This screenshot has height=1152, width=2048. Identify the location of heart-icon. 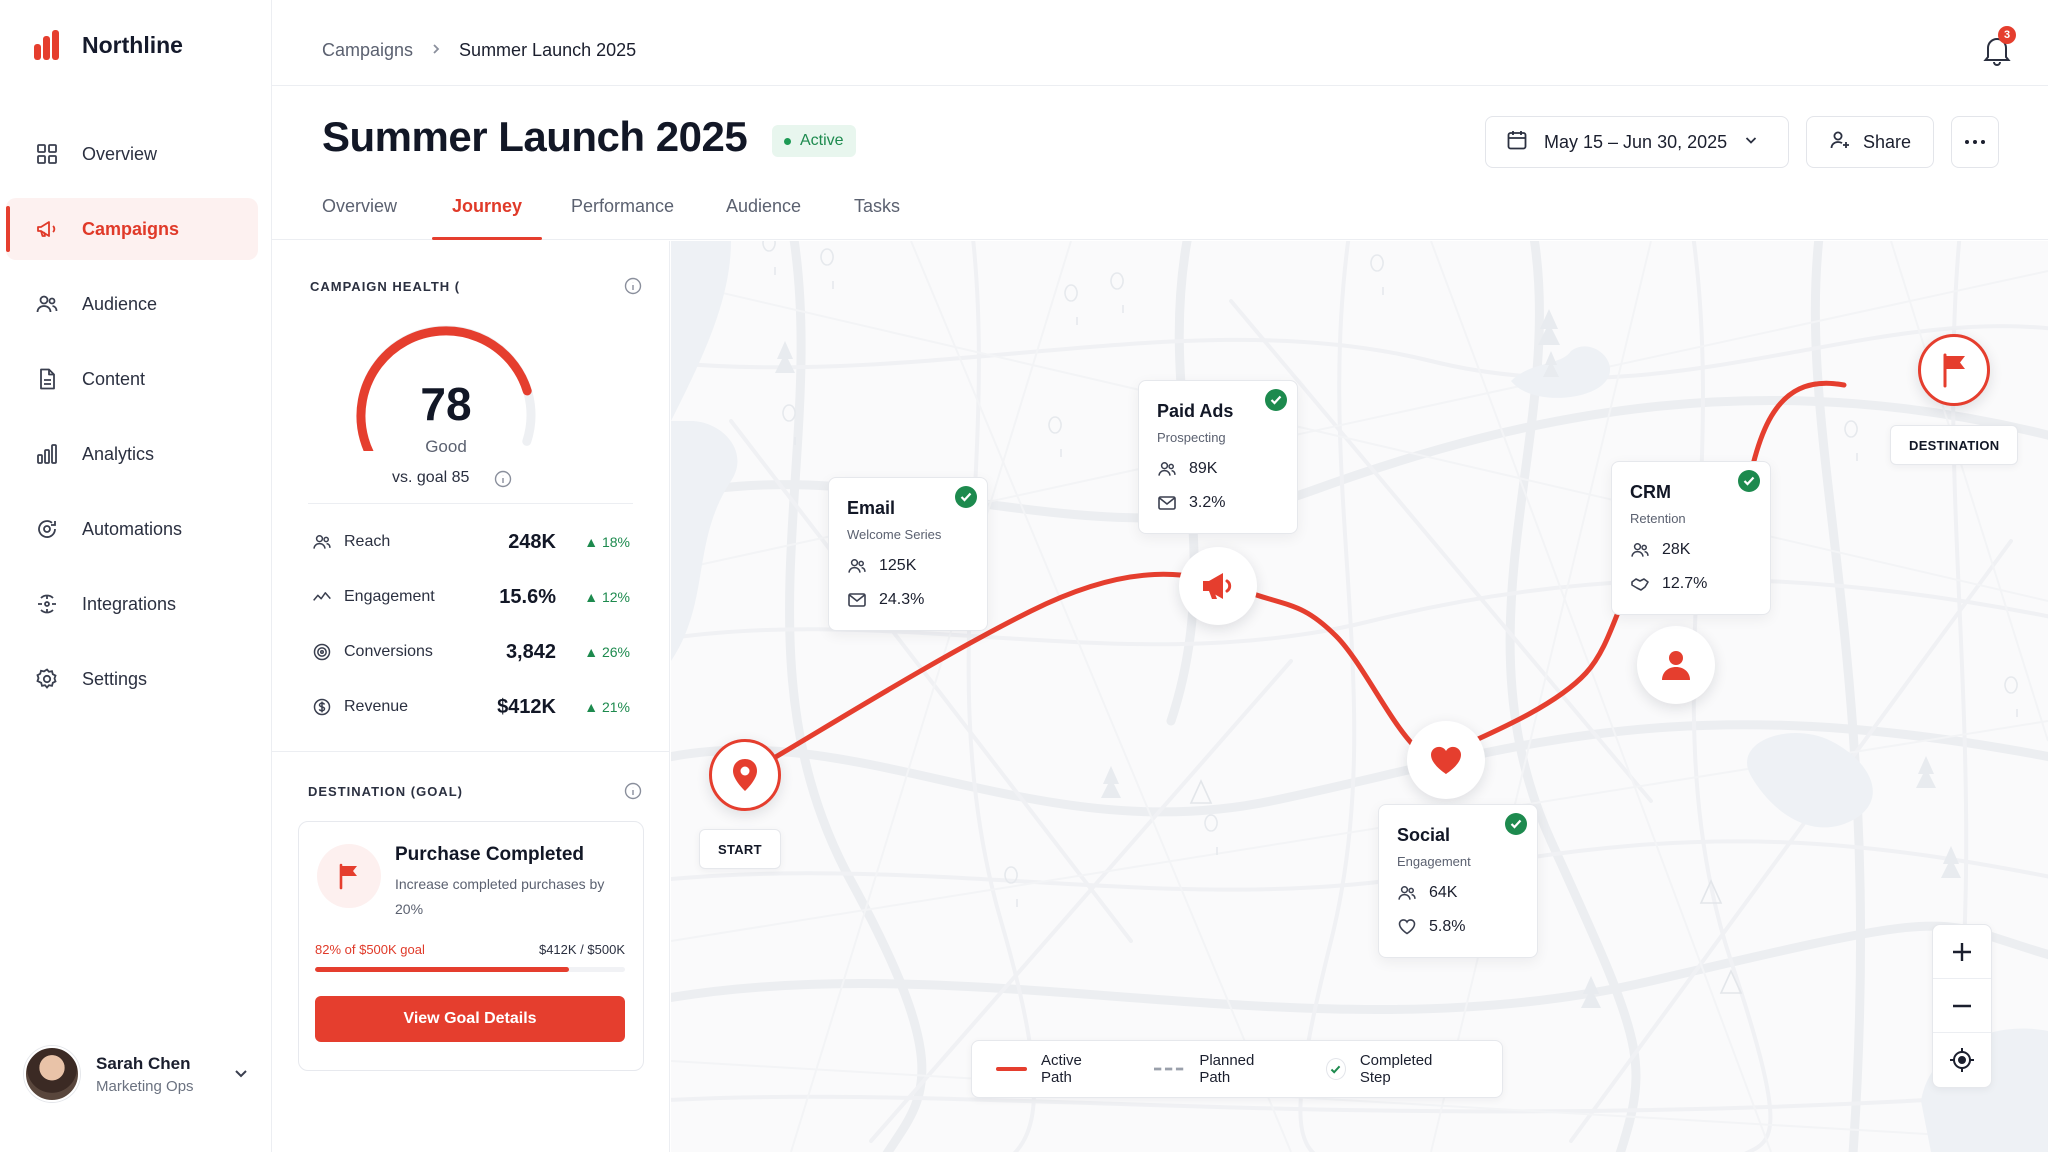
(1407, 927).